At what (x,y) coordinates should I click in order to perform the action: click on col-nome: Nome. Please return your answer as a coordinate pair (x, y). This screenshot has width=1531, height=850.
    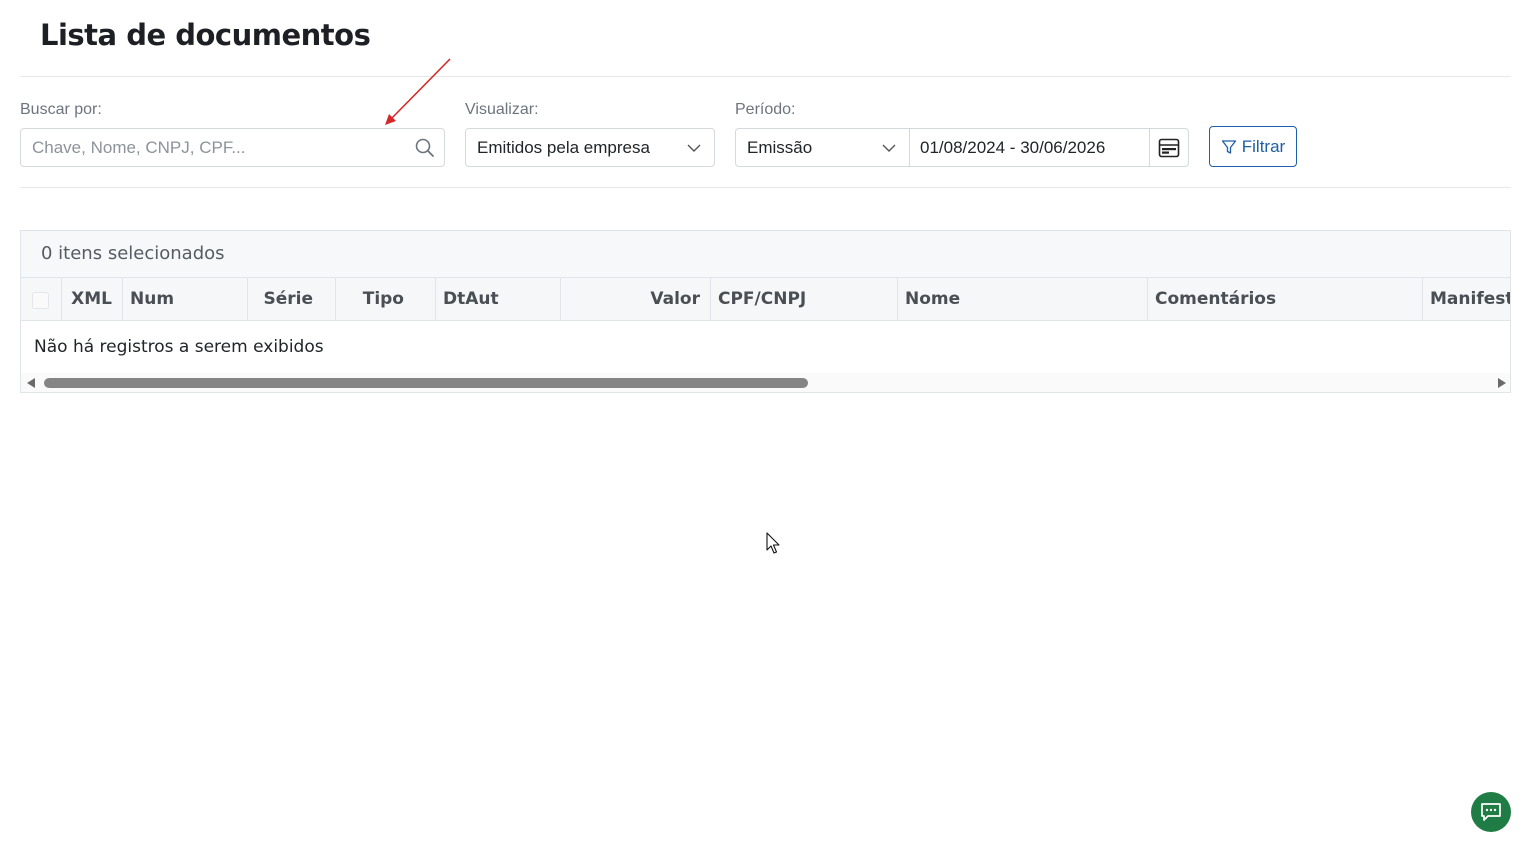
    Looking at the image, I should click on (1023, 299).